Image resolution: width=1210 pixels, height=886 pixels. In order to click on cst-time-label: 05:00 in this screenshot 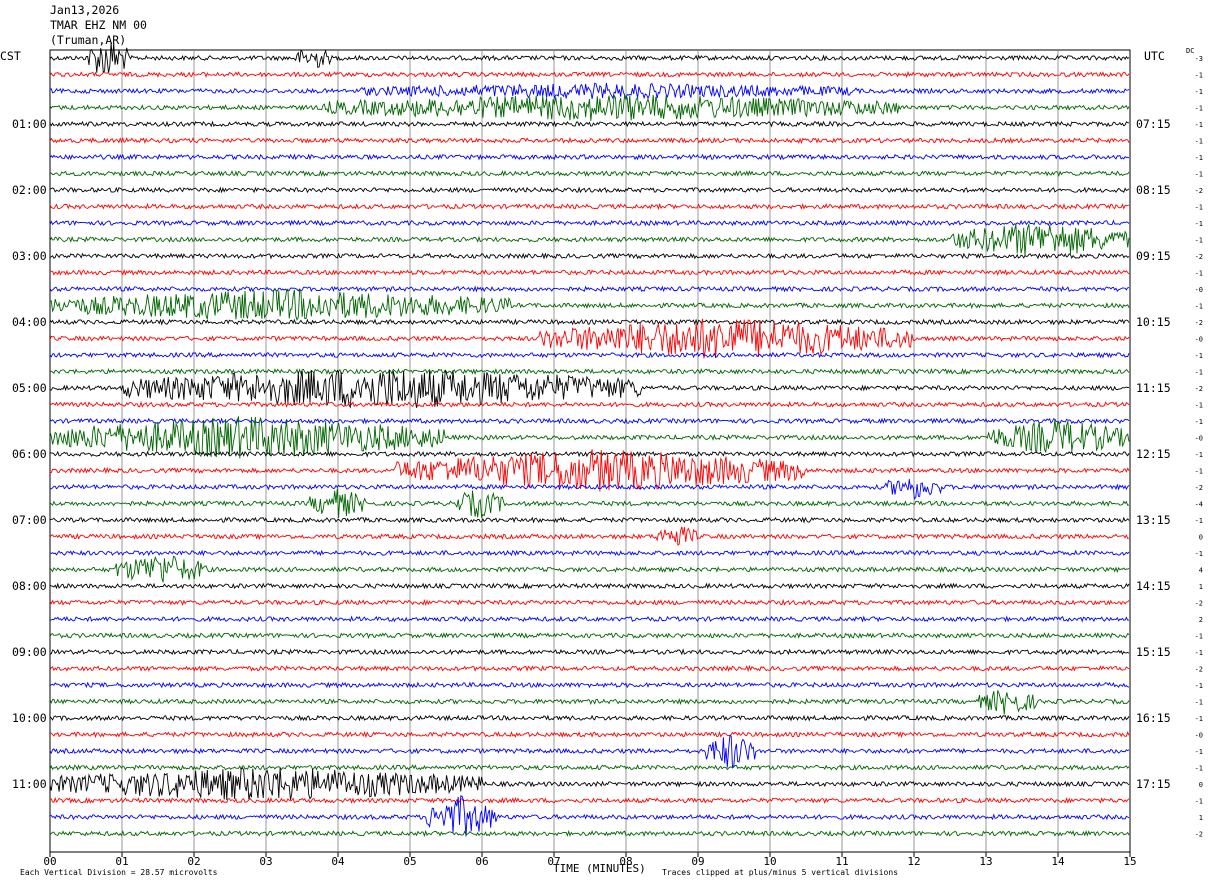, I will do `click(29, 388)`.